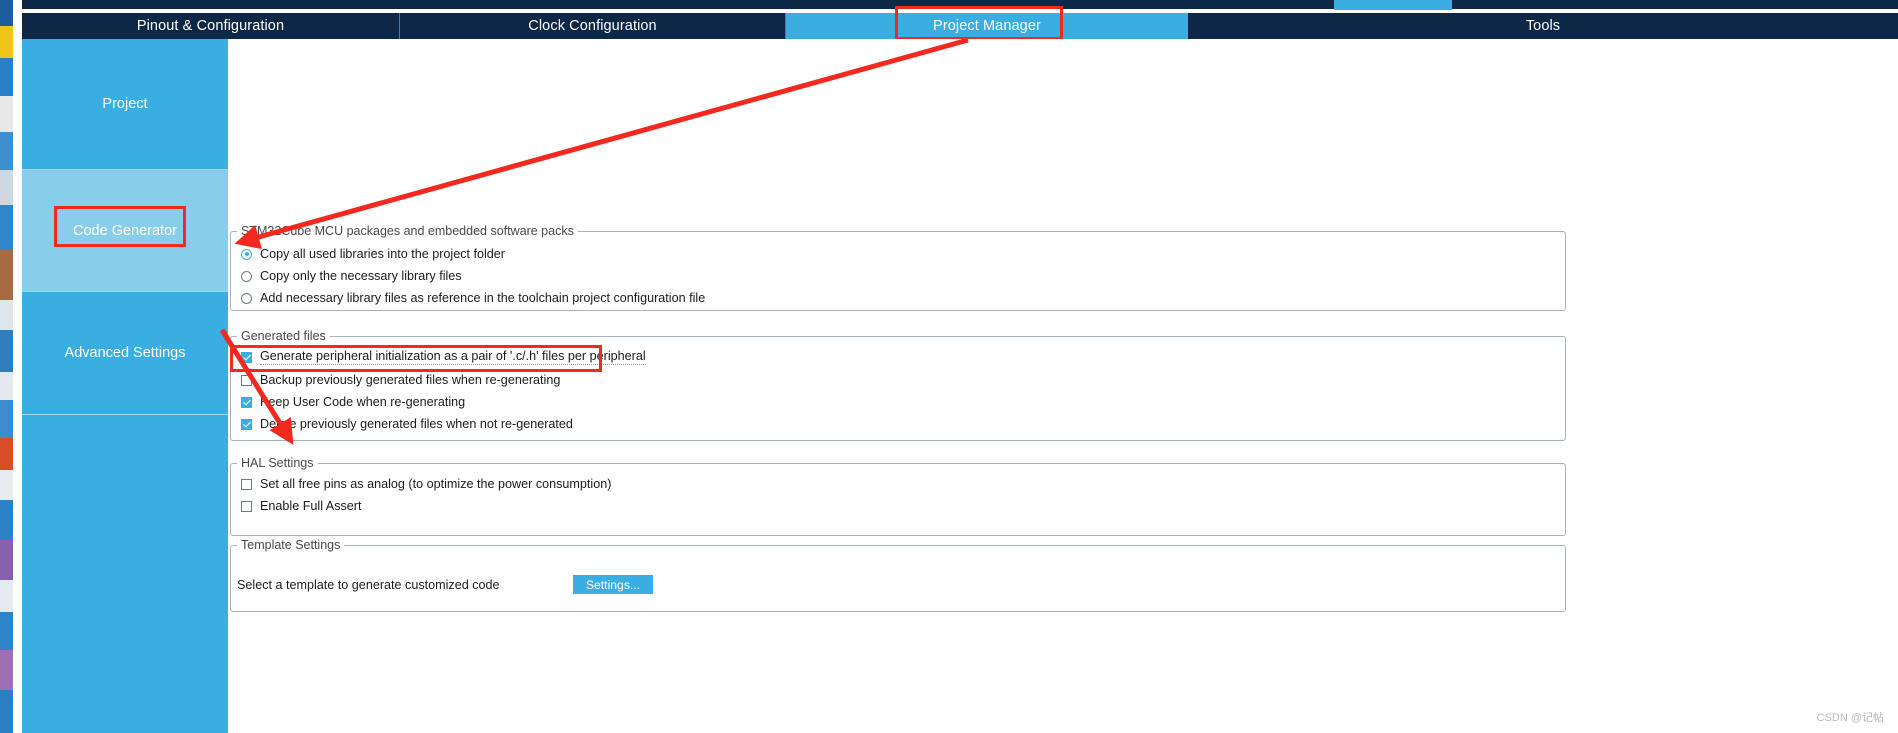 This screenshot has width=1898, height=733. I want to click on watermark: CSDN @记帖, so click(1850, 718).